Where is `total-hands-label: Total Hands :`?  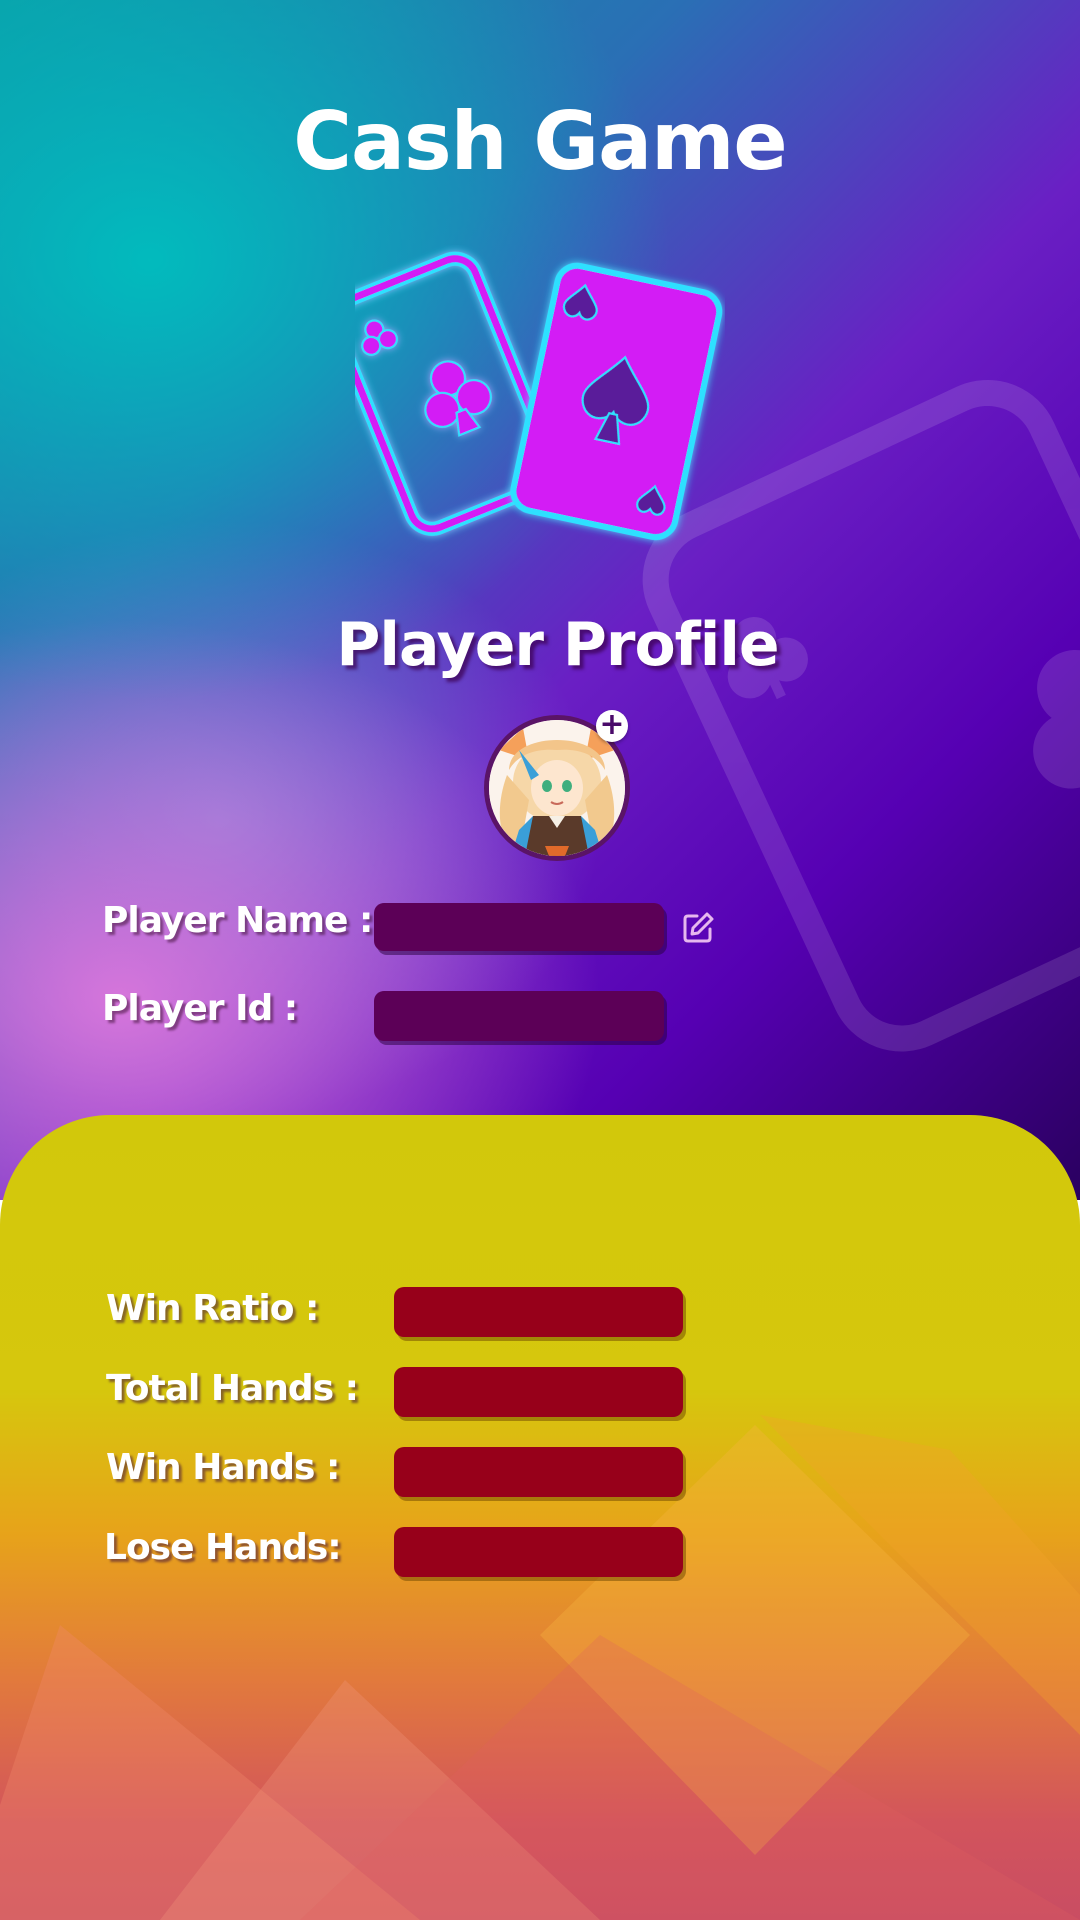
total-hands-label: Total Hands : is located at coordinates (232, 1388).